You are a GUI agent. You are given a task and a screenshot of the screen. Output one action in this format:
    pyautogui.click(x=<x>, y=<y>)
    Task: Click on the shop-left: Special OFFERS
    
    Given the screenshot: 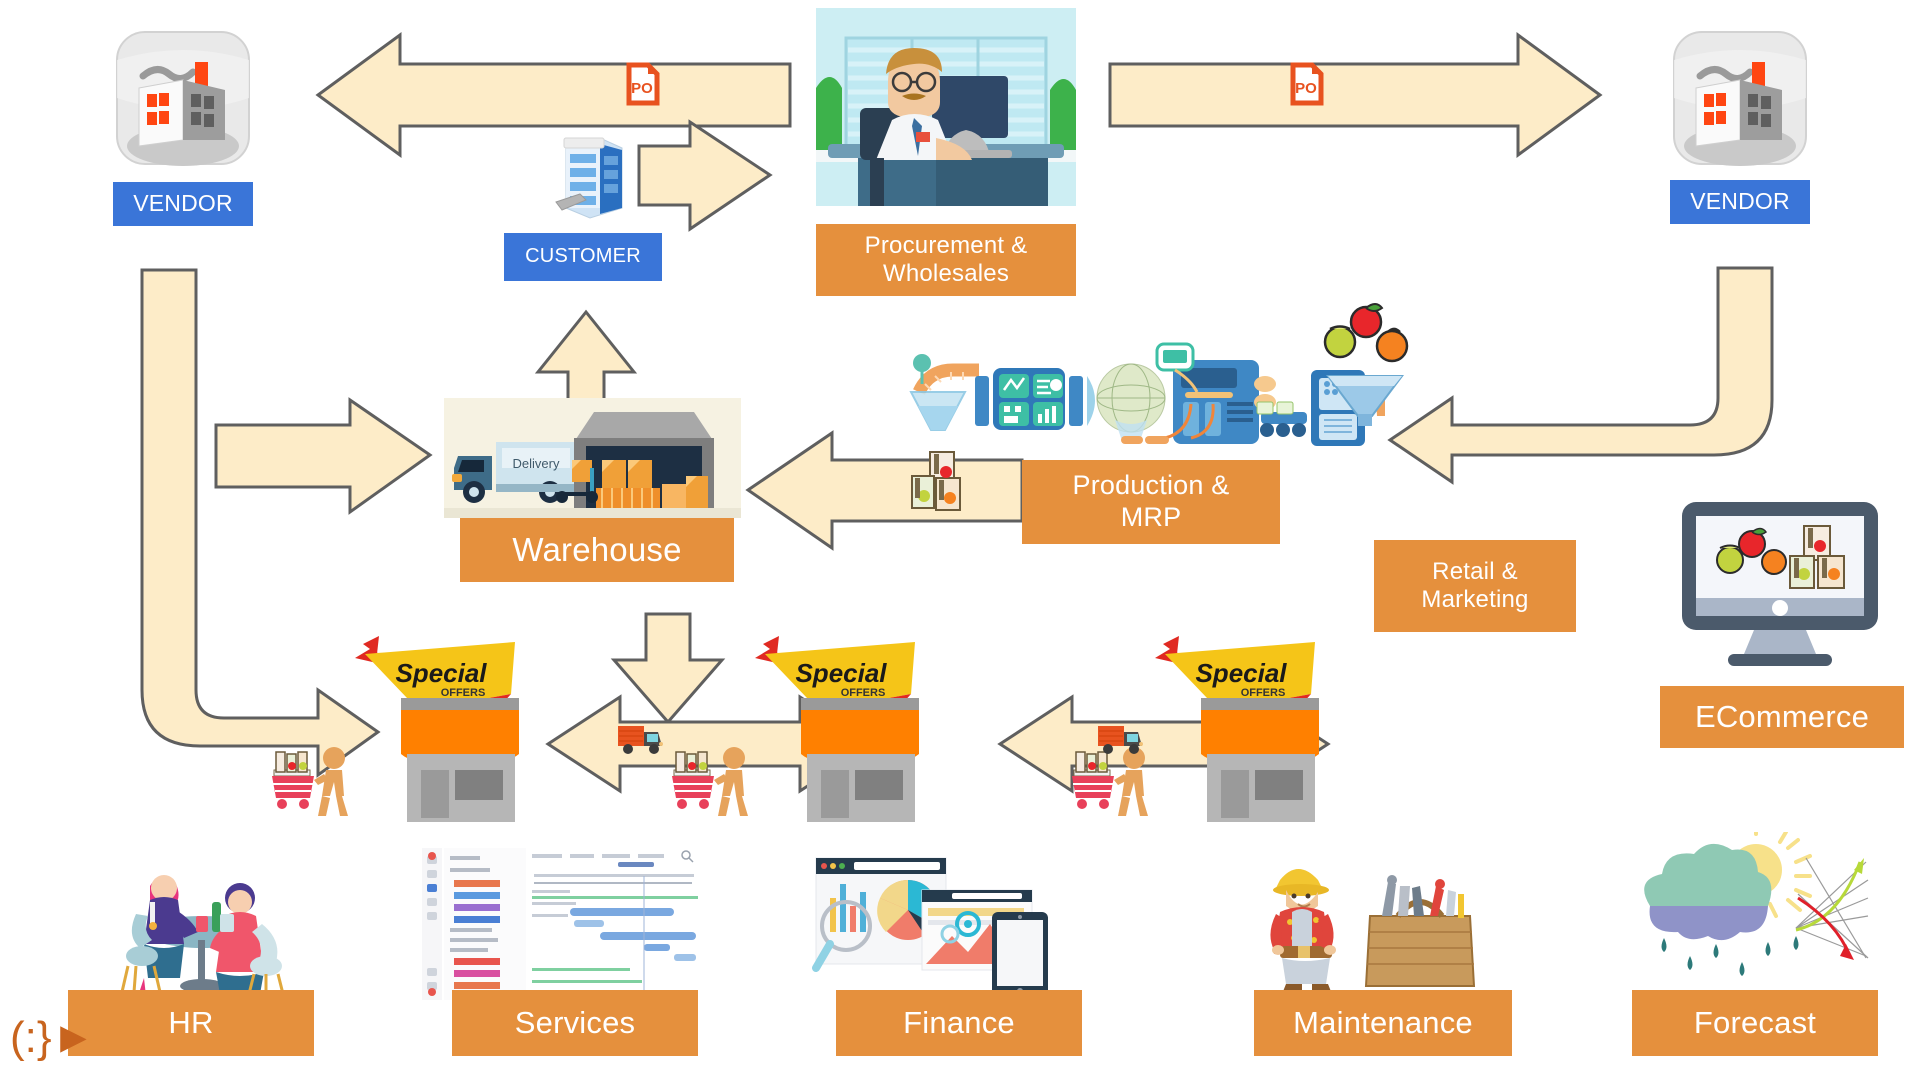 What is the action you would take?
    pyautogui.click(x=440, y=731)
    